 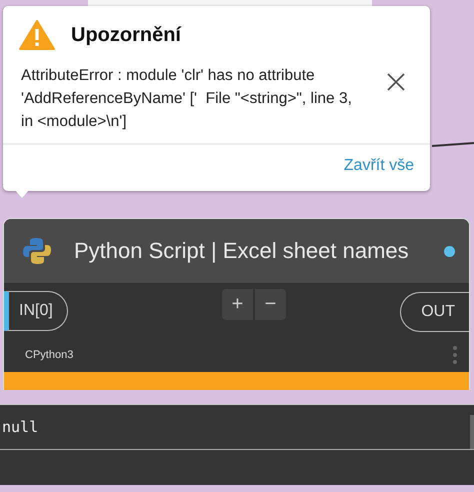 I want to click on error-message: AttributeError : module 'clr' has no attribute 'AddReferenceByName' [' File "<string>", line 3, in <module>\n'], so click(x=187, y=99).